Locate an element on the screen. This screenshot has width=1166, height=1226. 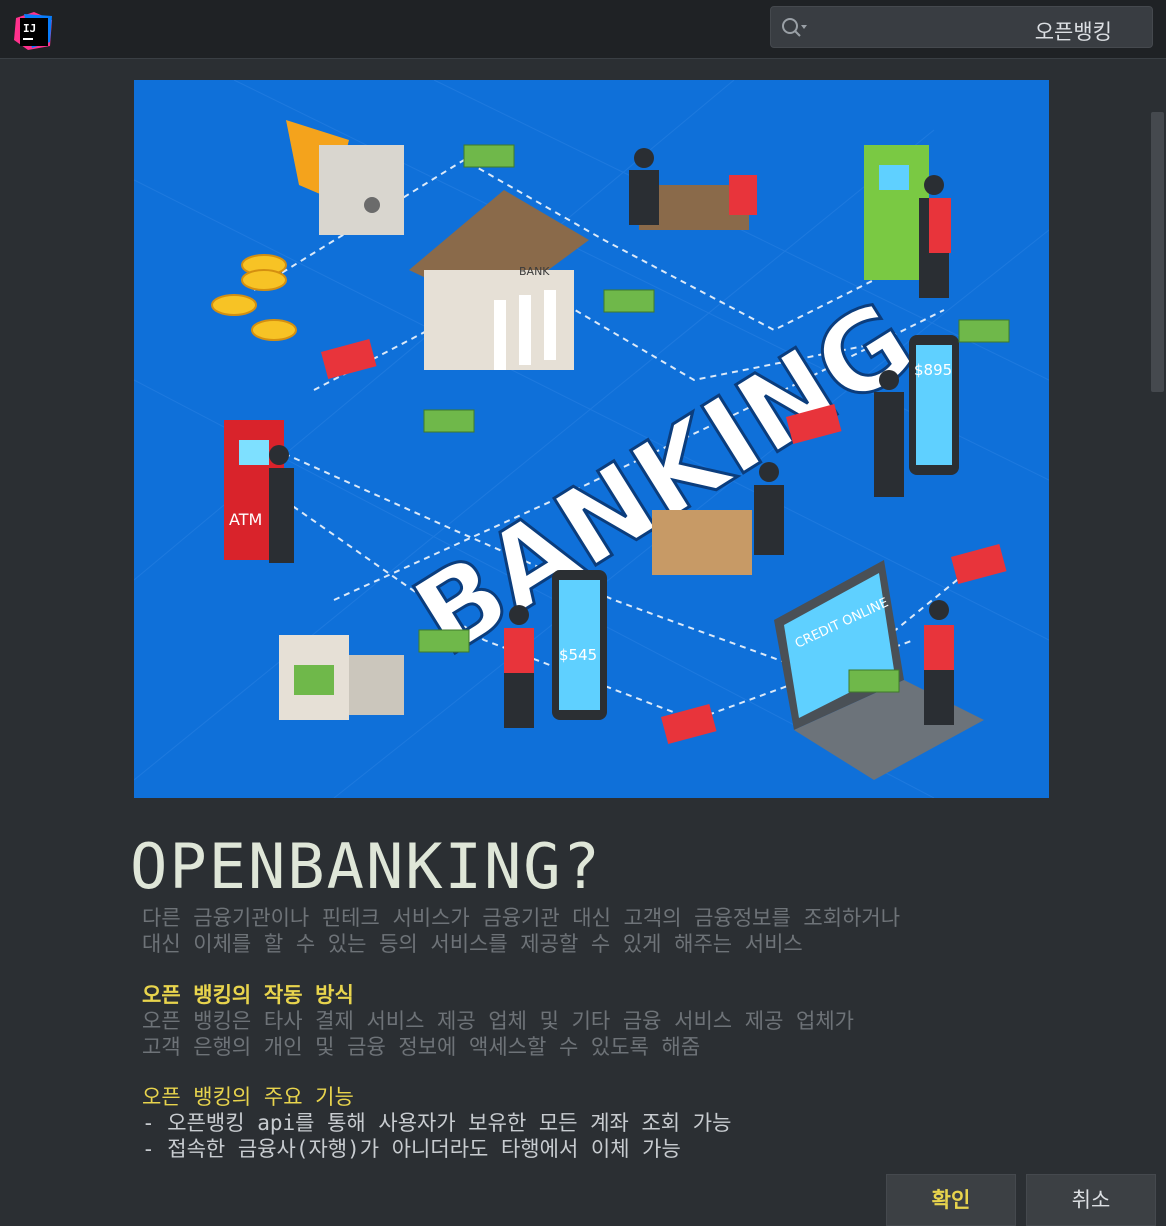
page-title: OPENBANKING? is located at coordinates (366, 866).